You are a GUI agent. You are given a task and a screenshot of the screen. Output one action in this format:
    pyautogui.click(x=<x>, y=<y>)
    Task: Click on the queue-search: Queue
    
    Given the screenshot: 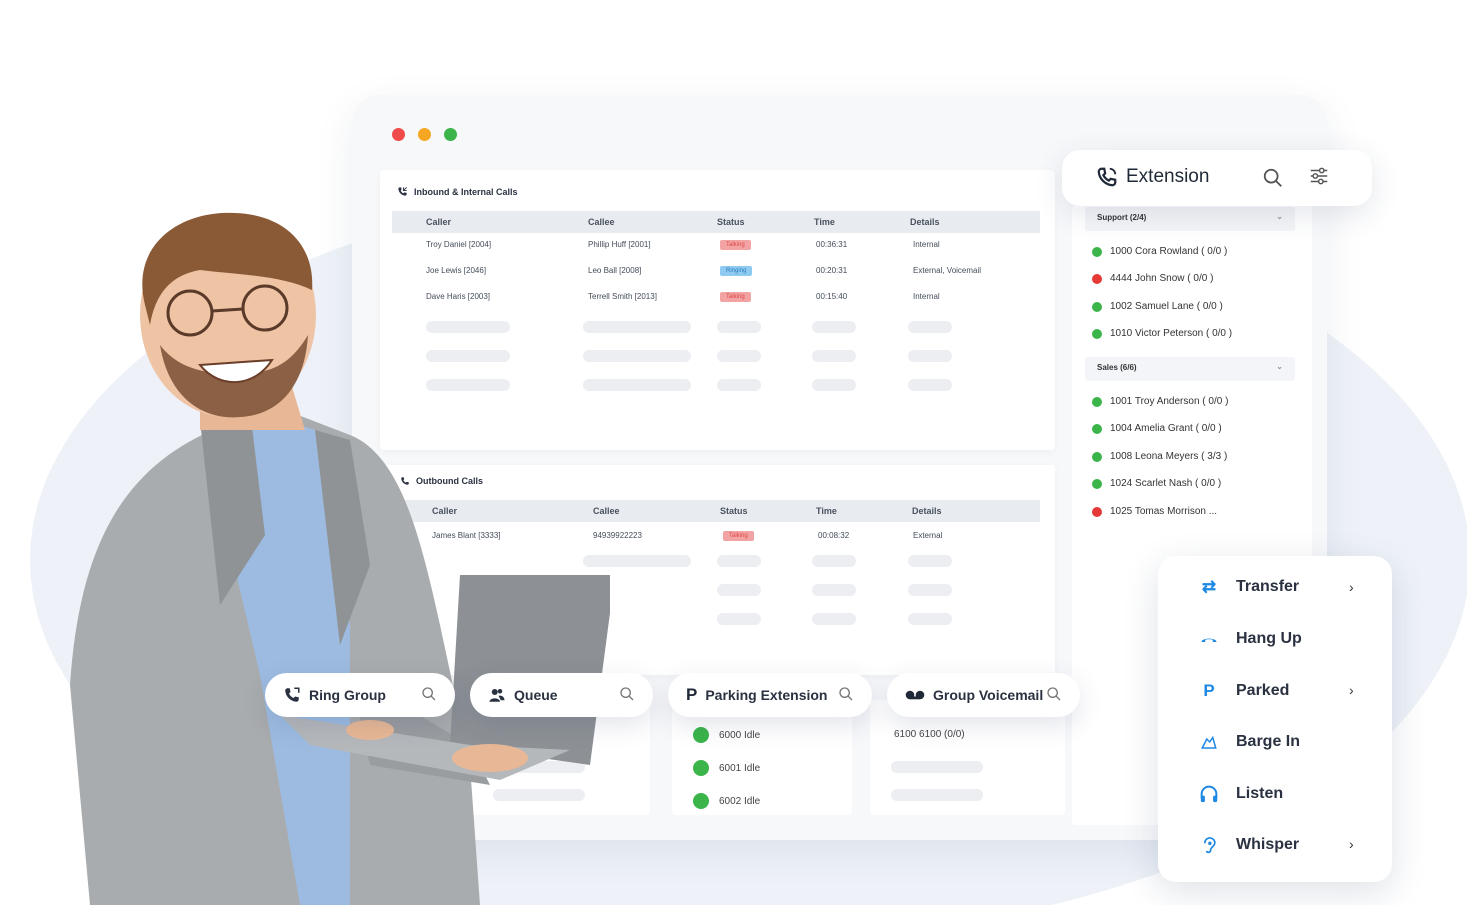 What is the action you would take?
    pyautogui.click(x=561, y=695)
    